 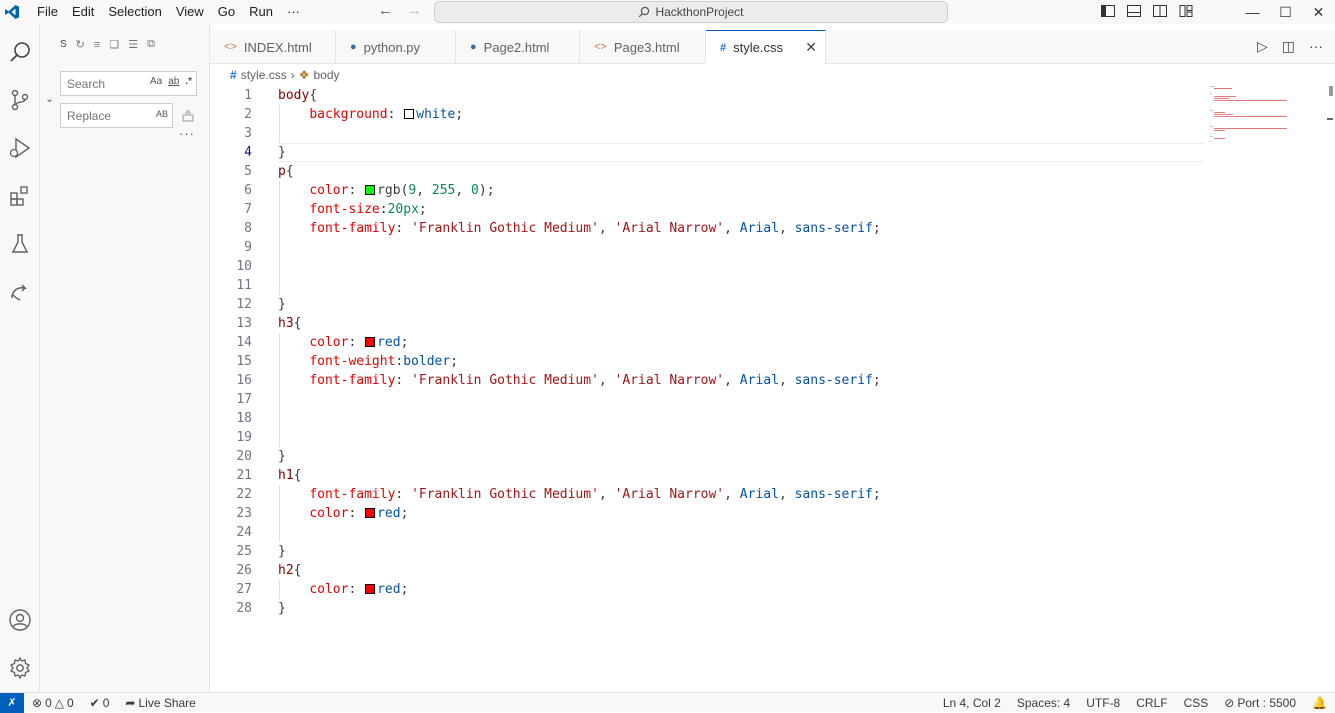 I want to click on breadcrumb-symbol: body, so click(x=326, y=75).